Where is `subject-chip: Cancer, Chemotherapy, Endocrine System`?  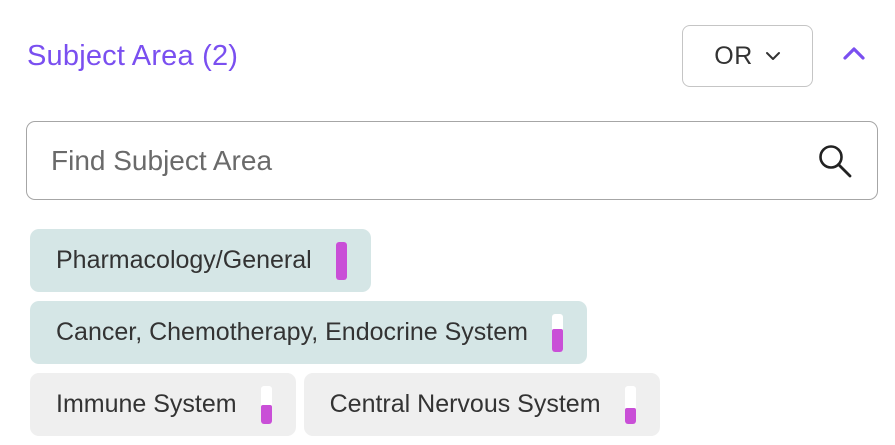 subject-chip: Cancer, Chemotherapy, Endocrine System is located at coordinates (308, 332).